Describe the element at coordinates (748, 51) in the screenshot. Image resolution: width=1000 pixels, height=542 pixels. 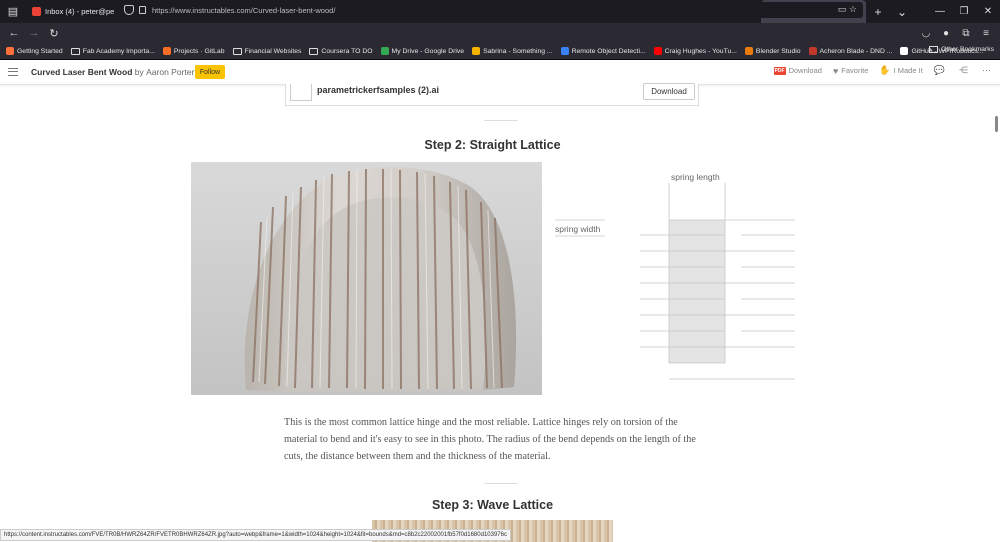
I see `blender-icon` at that location.